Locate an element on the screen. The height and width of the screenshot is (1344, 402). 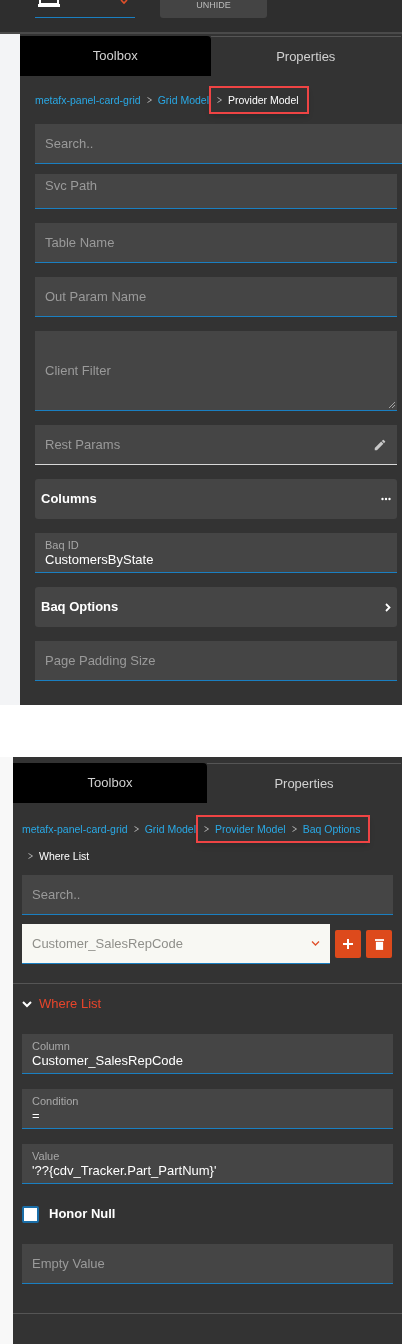
unhide-button: UNHIDE is located at coordinates (213, 9).